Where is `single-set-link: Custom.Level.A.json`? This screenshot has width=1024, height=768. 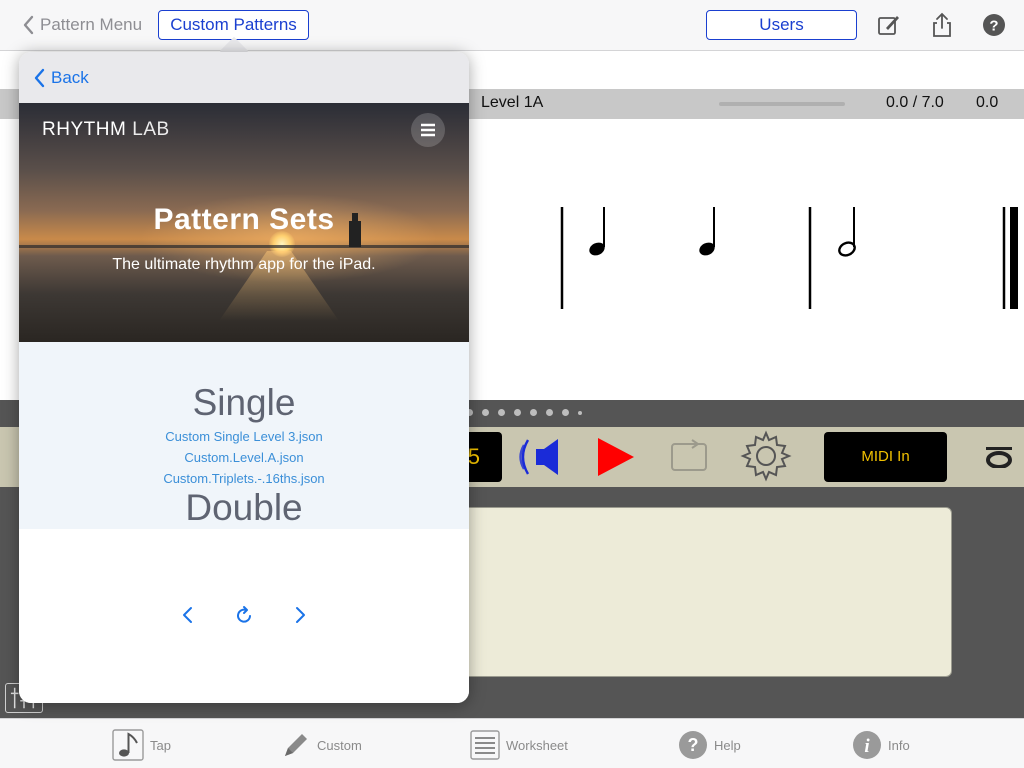 single-set-link: Custom.Level.A.json is located at coordinates (244, 457).